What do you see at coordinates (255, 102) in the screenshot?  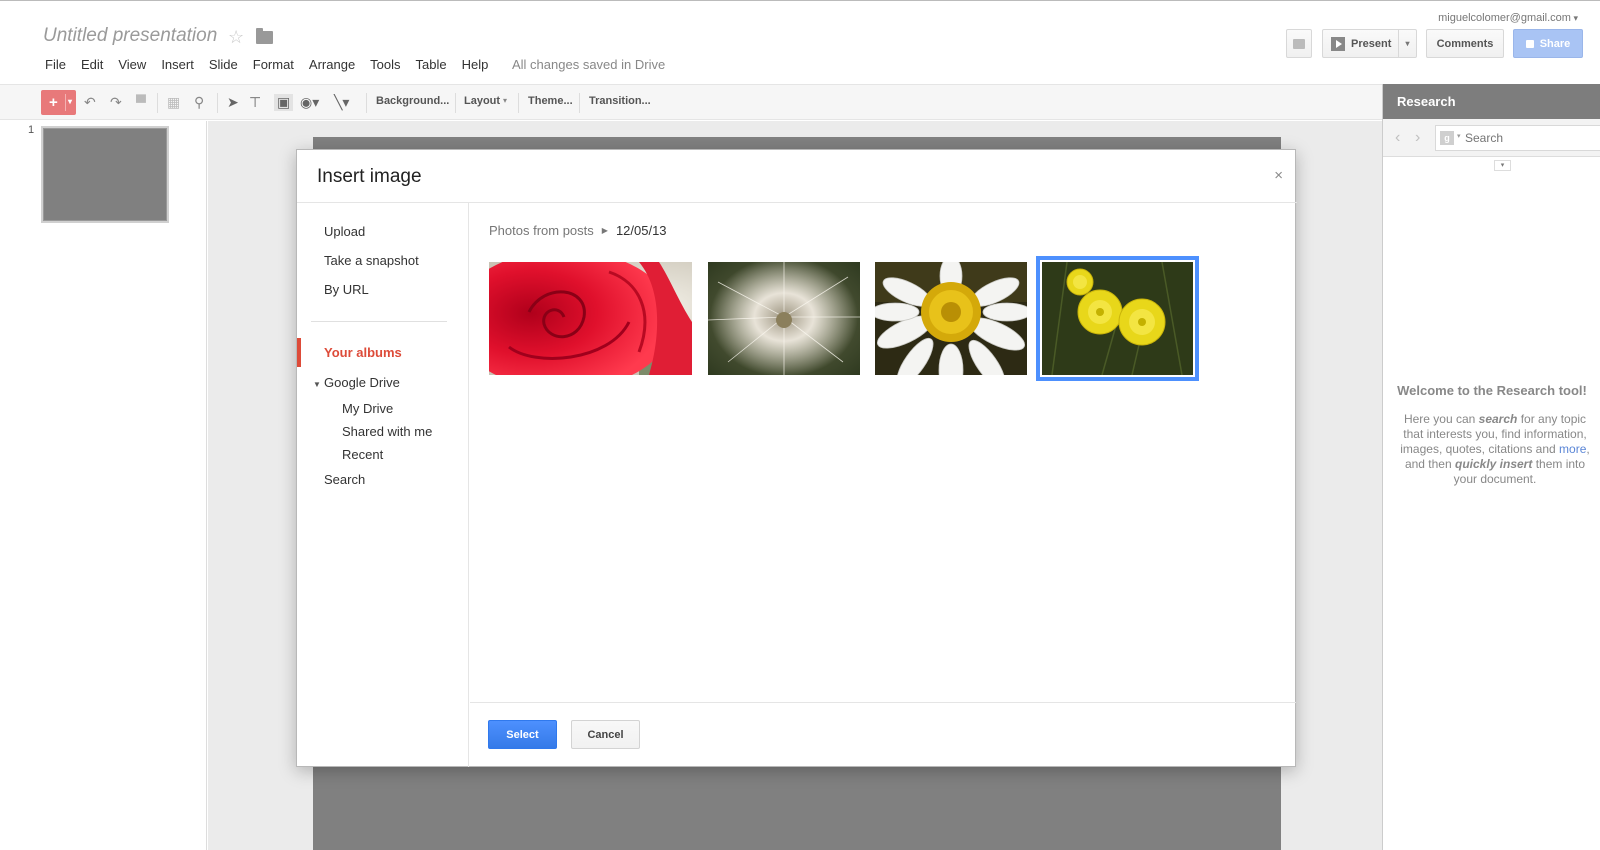 I see `text-box-icon: ⊤` at bounding box center [255, 102].